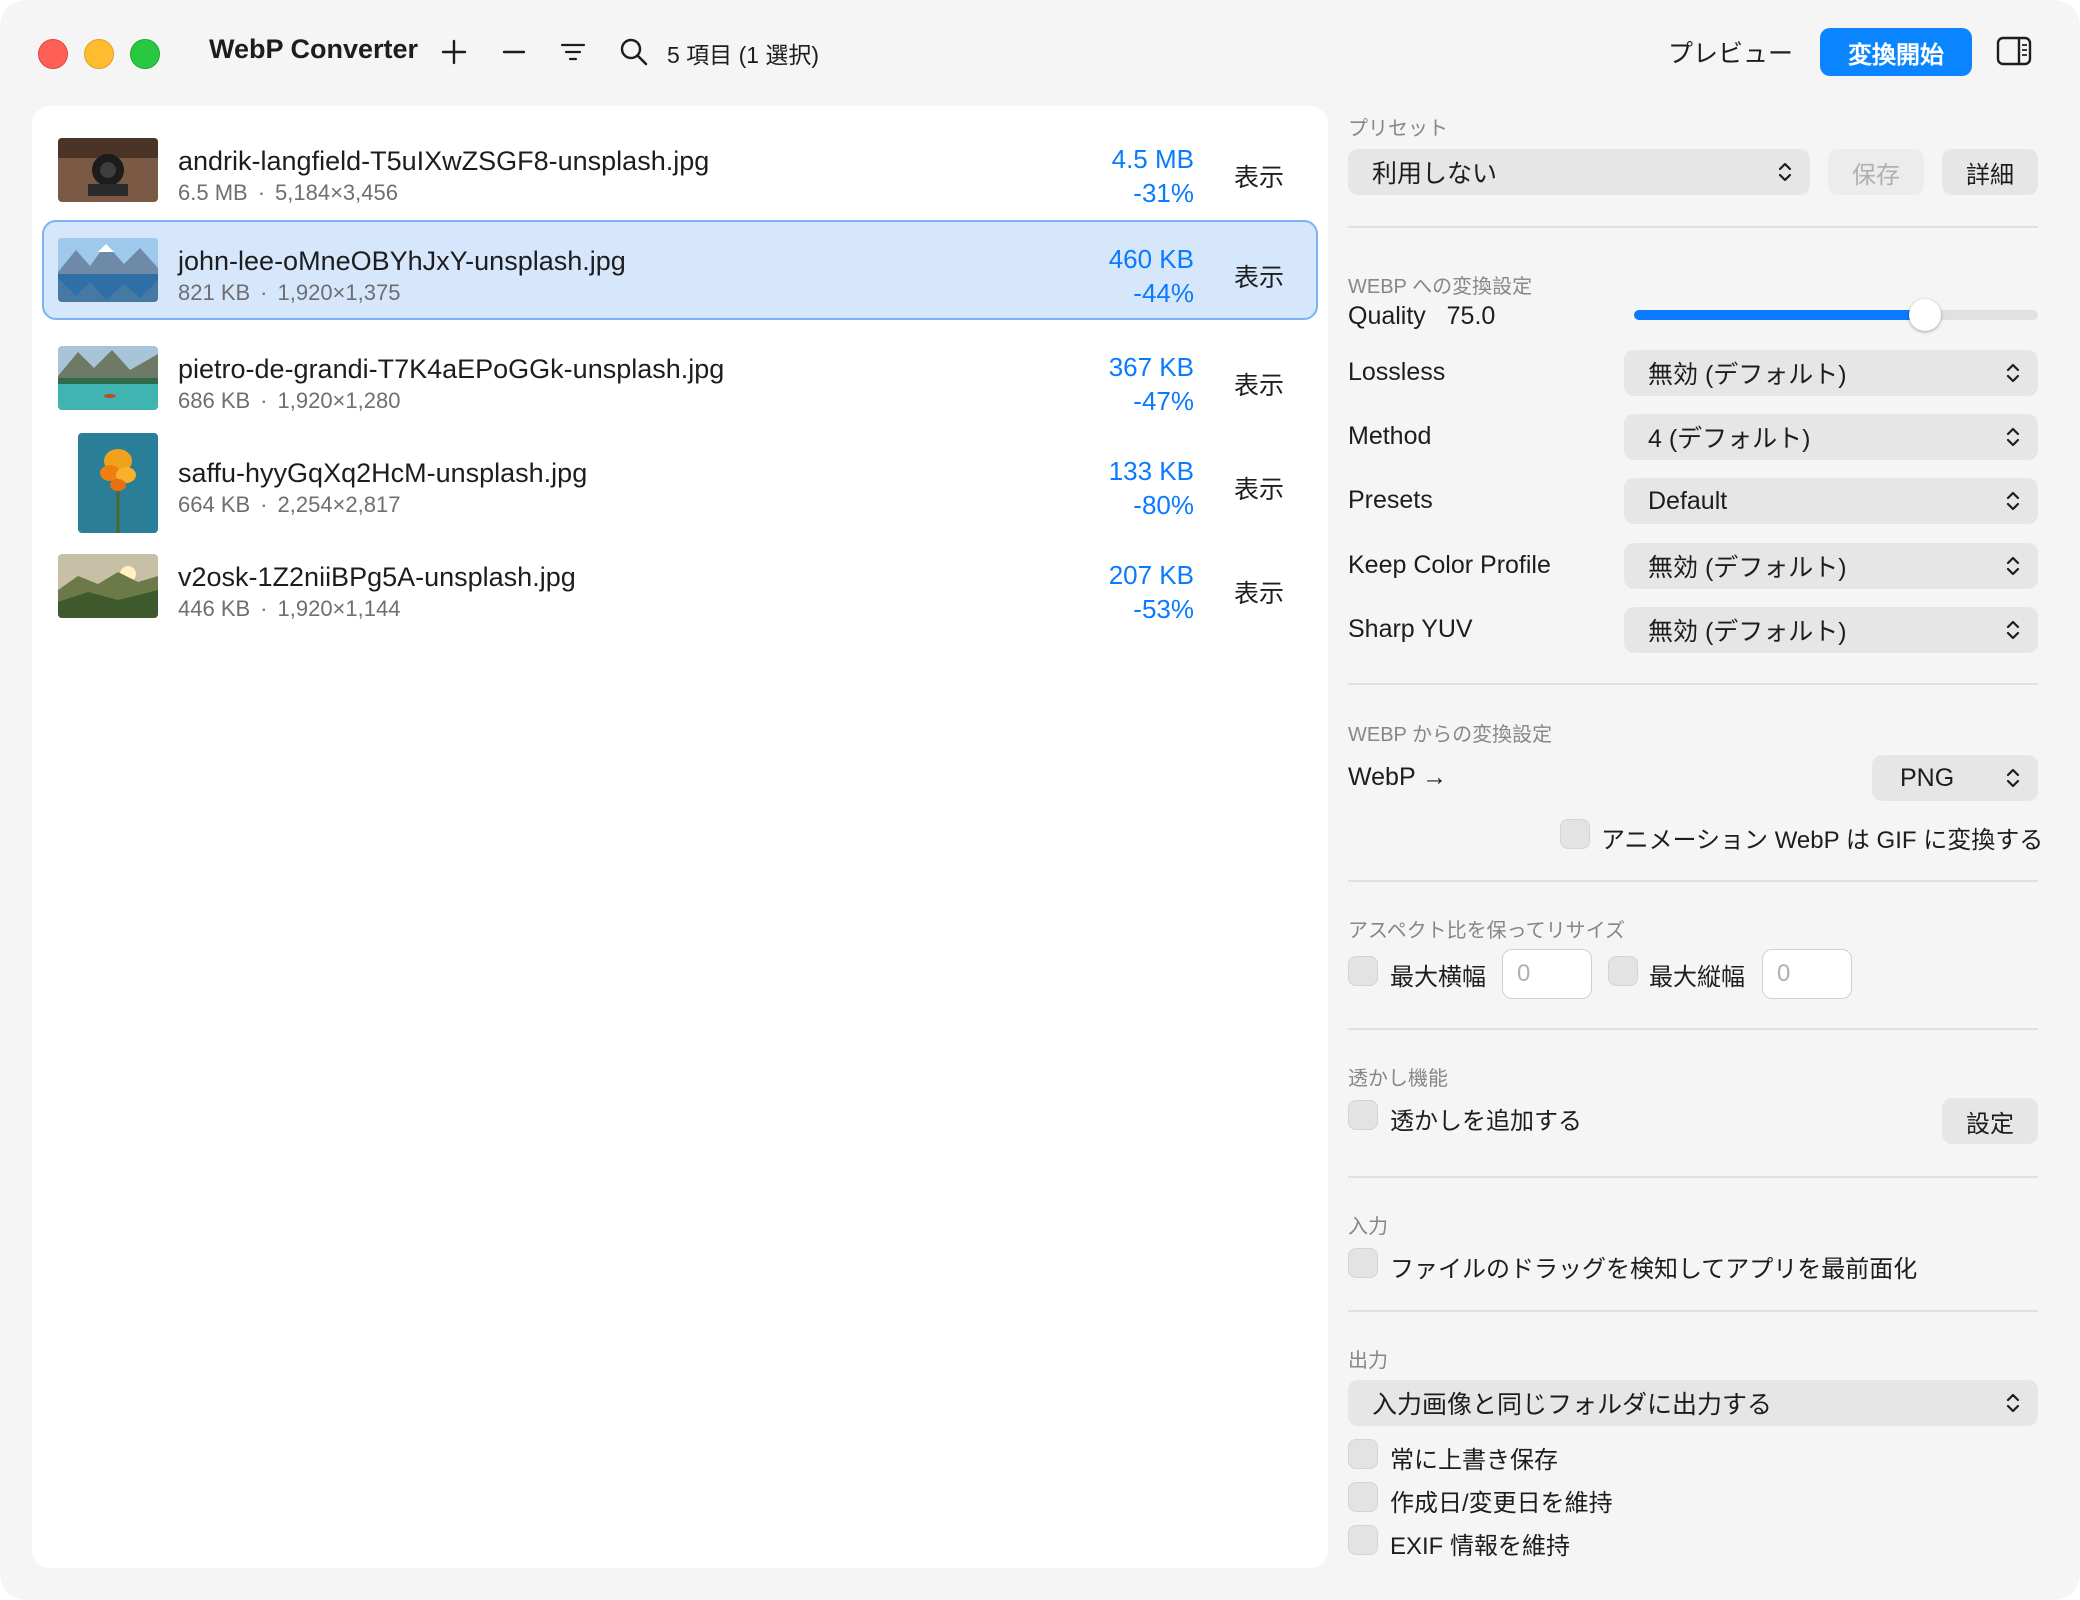 This screenshot has height=1600, width=2080. Describe the element at coordinates (1579, 172) in the screenshot. I see `preset-select: 利用しない` at that location.